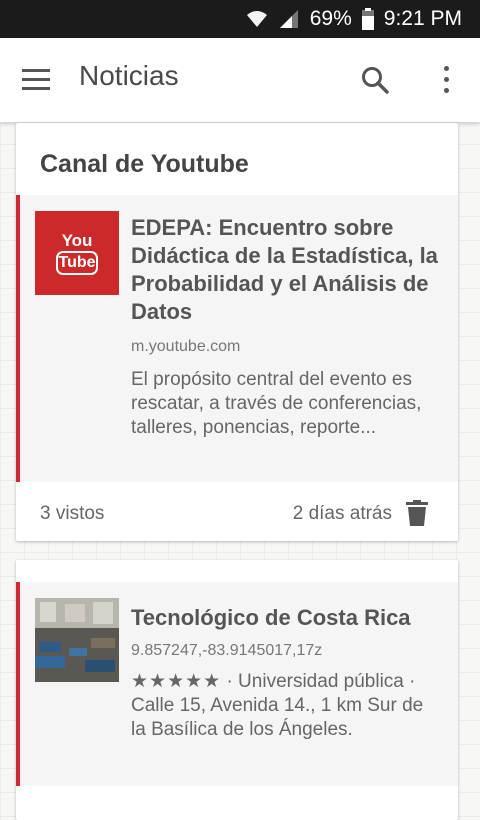  What do you see at coordinates (257, 19) in the screenshot?
I see `wifi-icon` at bounding box center [257, 19].